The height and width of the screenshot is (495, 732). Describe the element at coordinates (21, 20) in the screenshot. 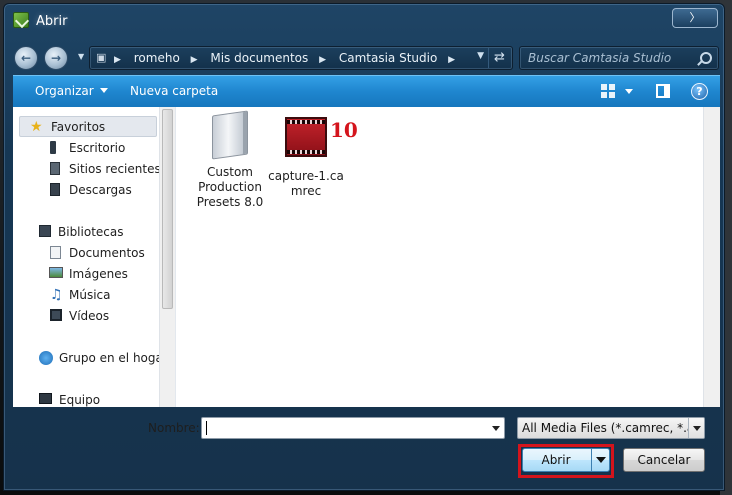

I see `camtasia-app-icon` at that location.